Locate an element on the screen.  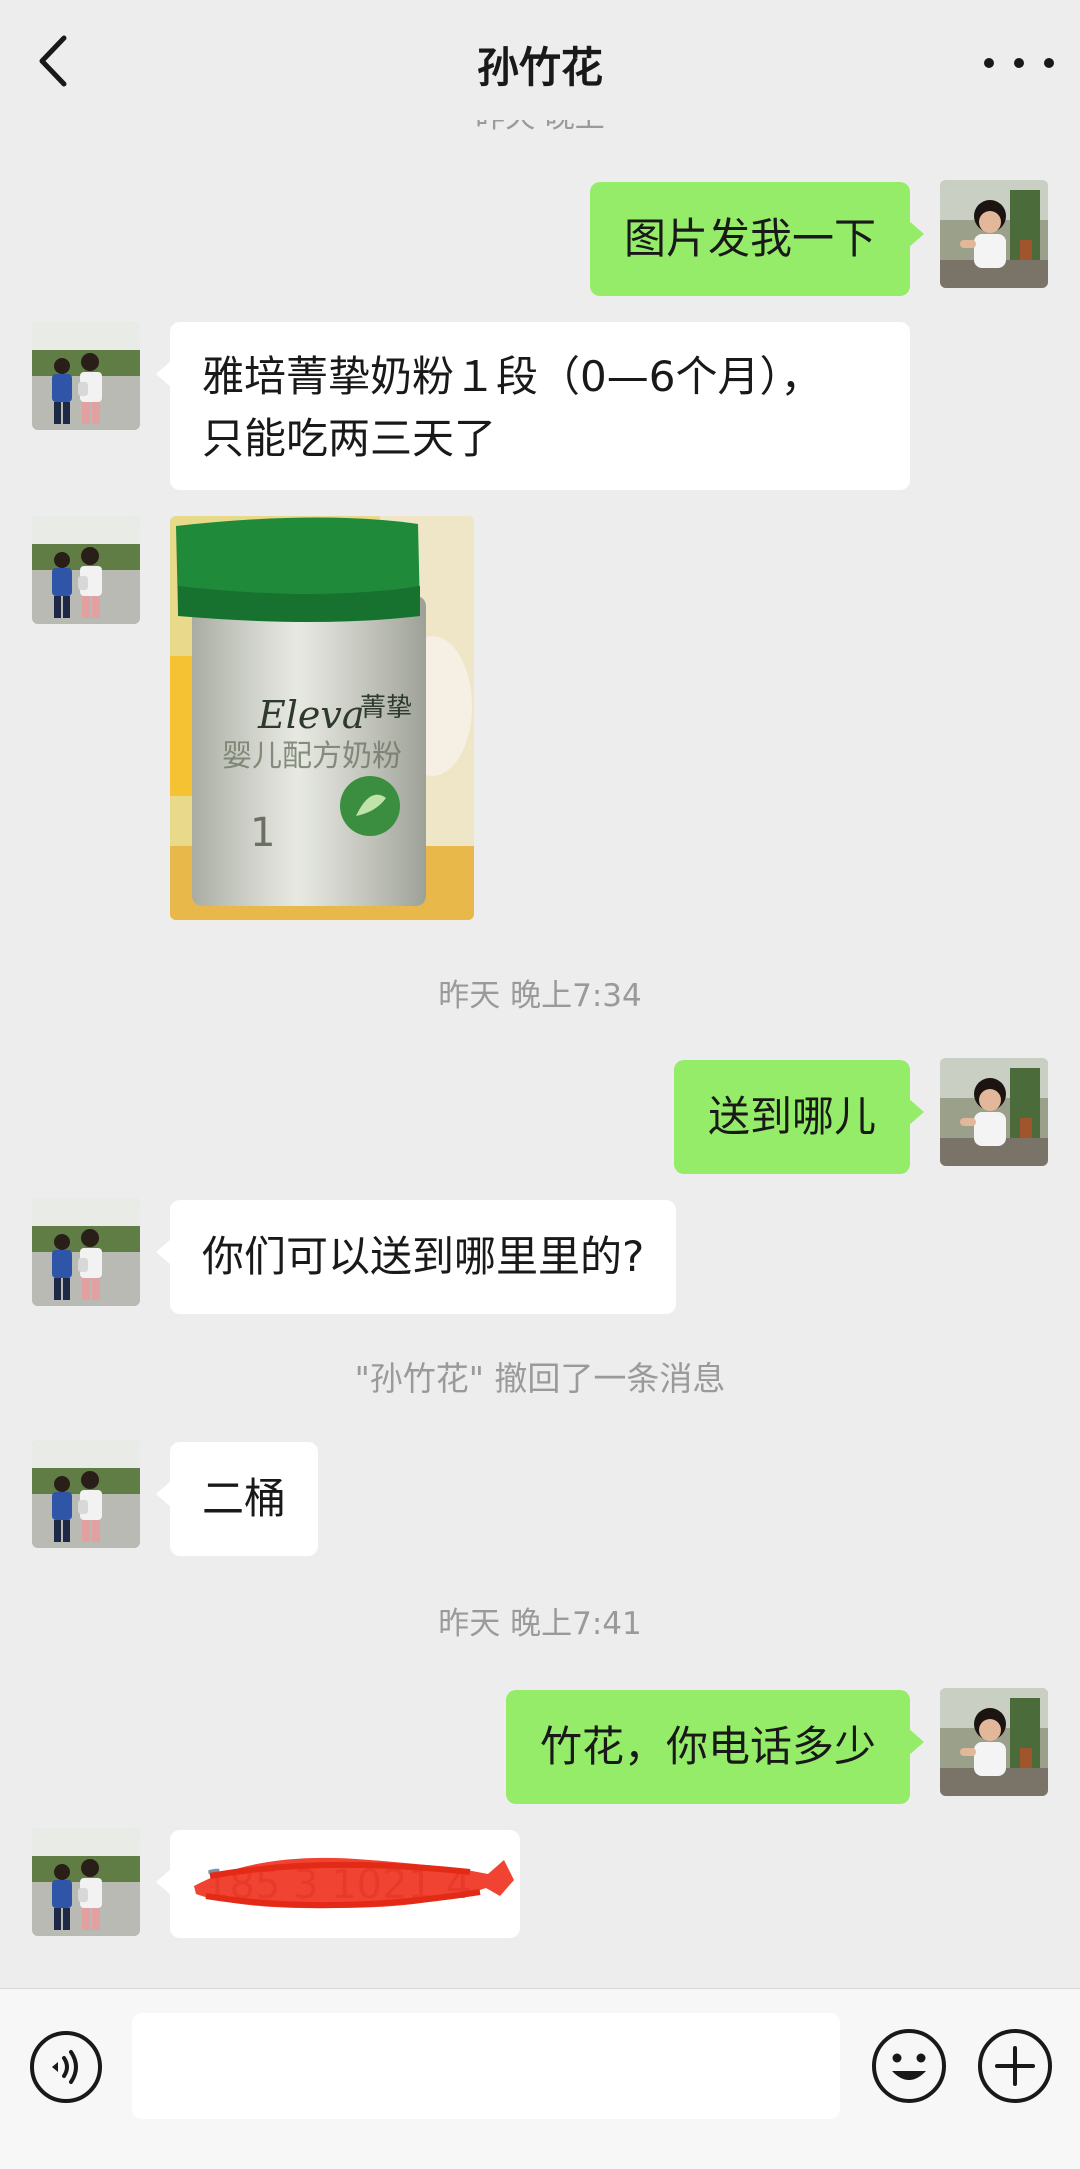
message-text: 送到哪儿 is located at coordinates (791, 1116).